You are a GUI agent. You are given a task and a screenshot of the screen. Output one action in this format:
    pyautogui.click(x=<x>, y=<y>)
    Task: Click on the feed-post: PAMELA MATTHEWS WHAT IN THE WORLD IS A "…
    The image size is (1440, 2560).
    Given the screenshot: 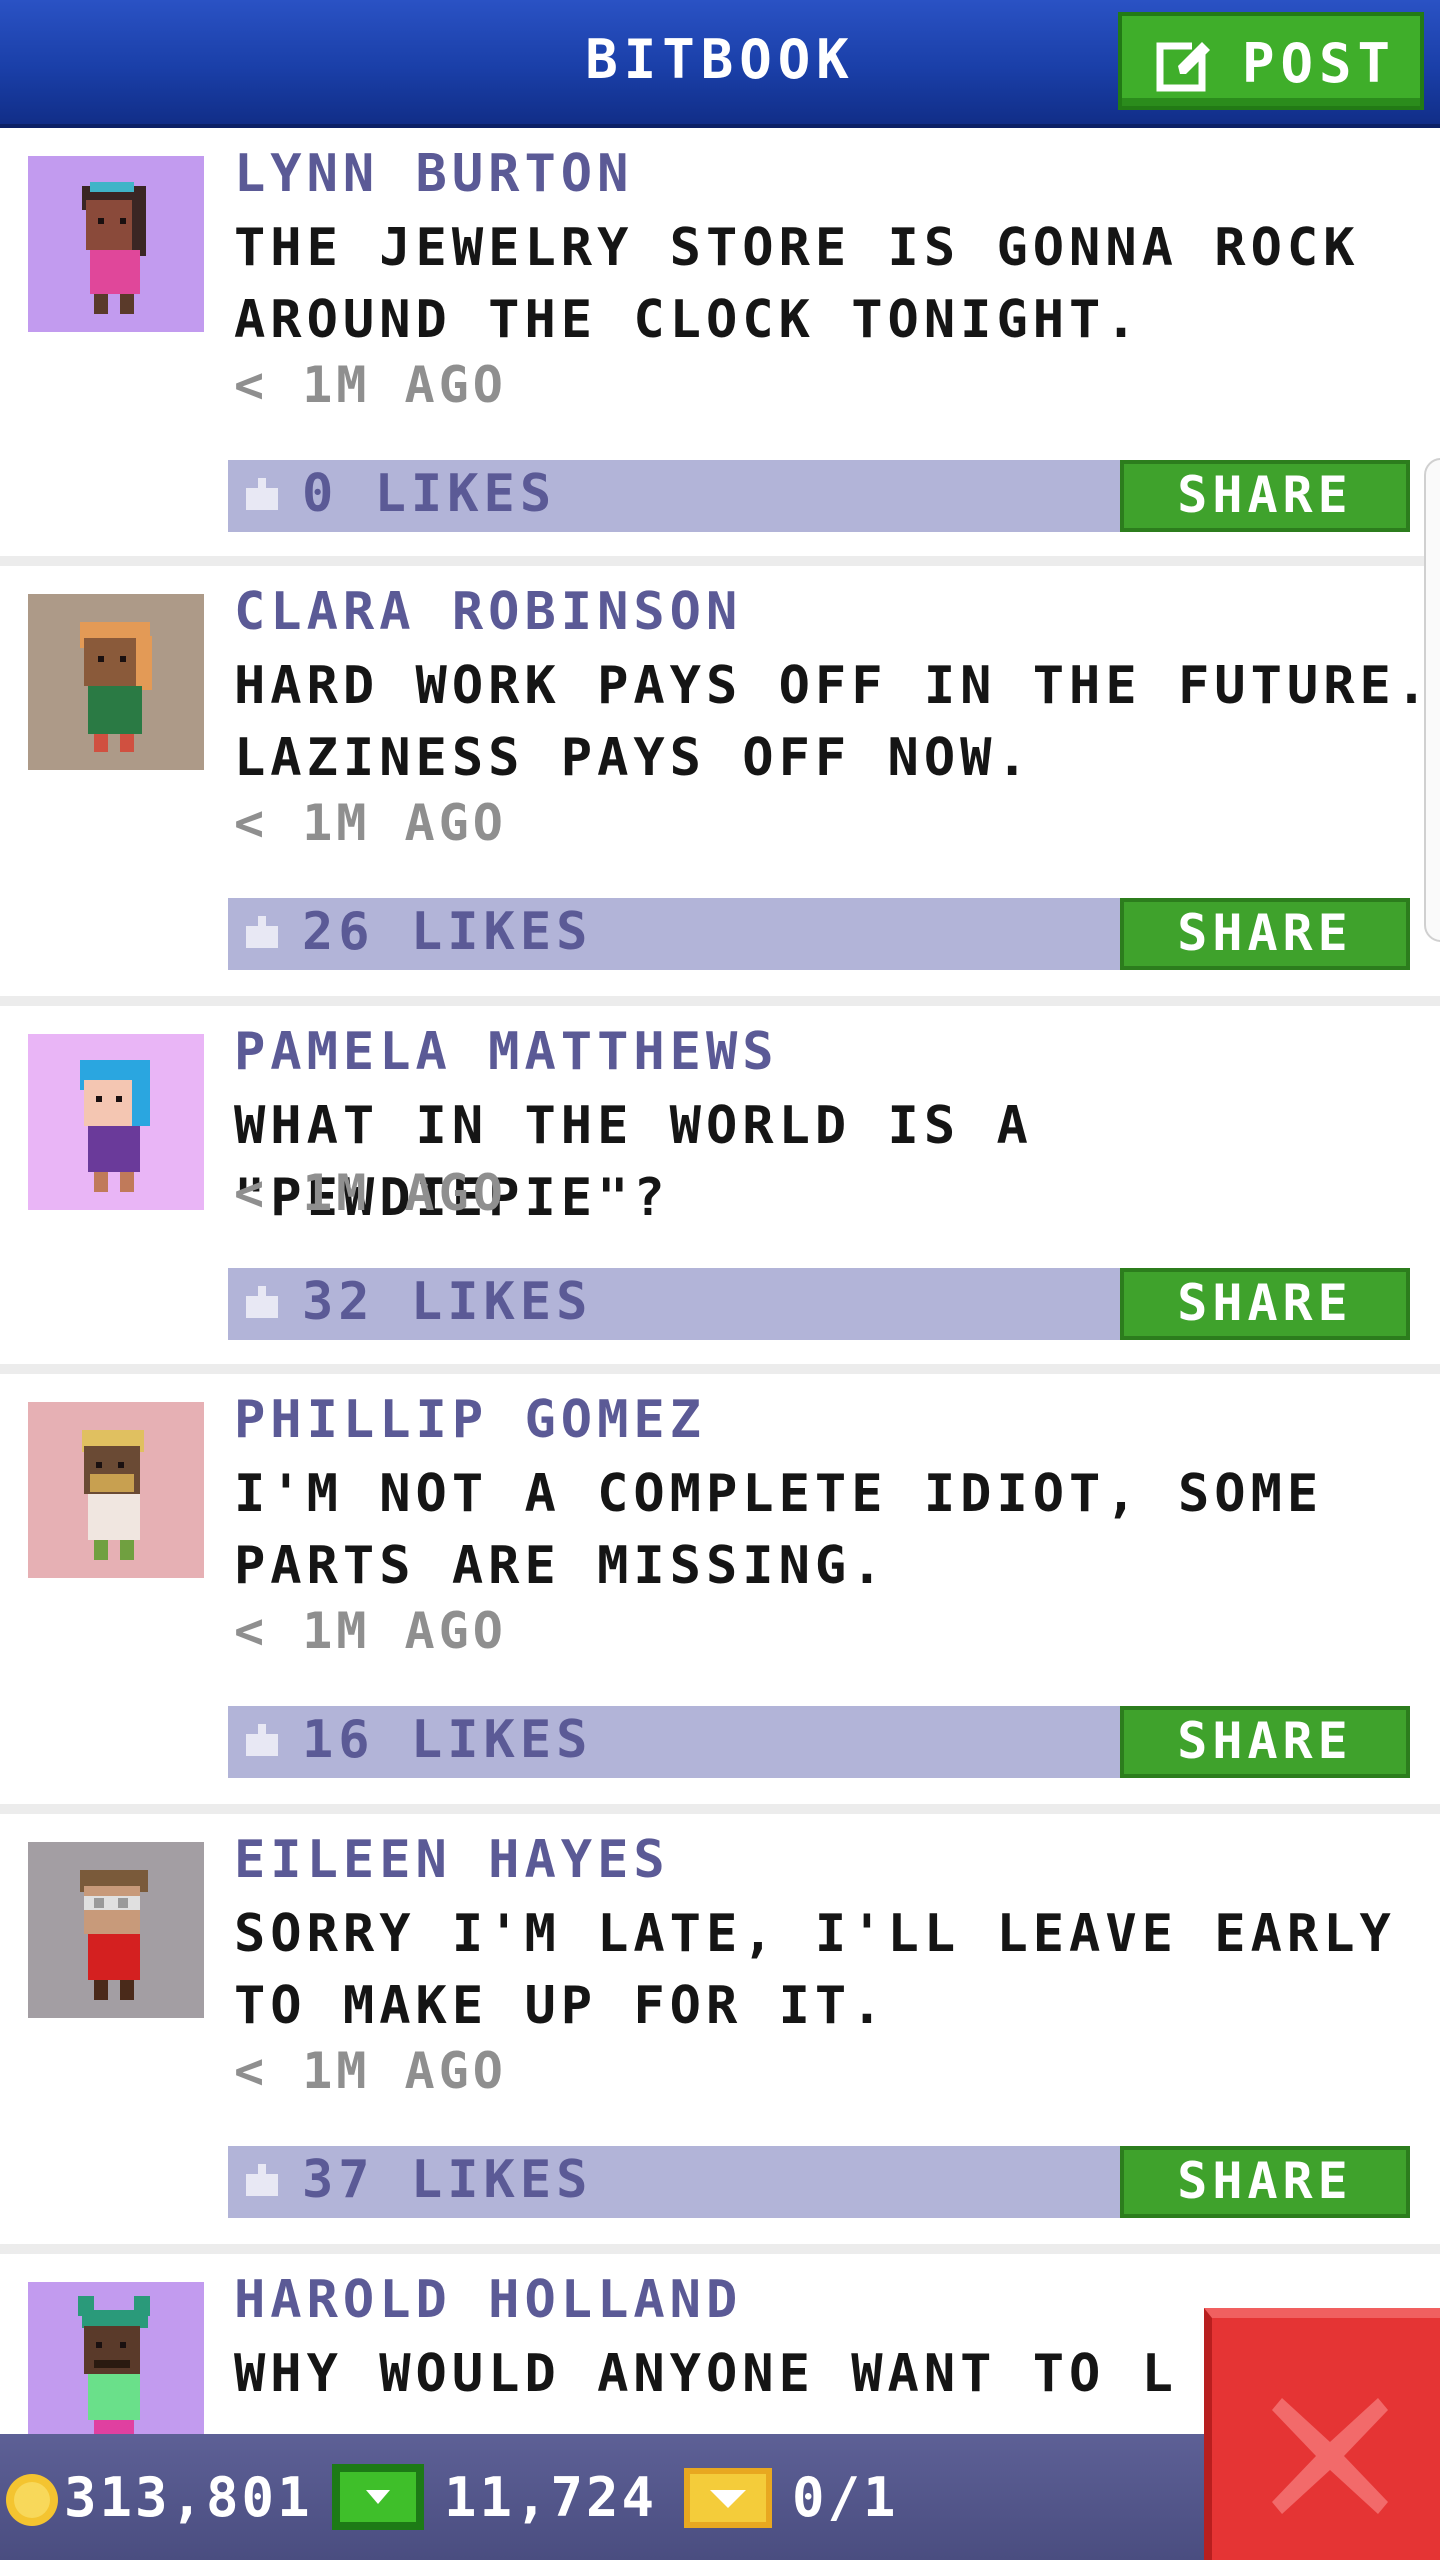 What is the action you would take?
    pyautogui.click(x=720, y=1190)
    